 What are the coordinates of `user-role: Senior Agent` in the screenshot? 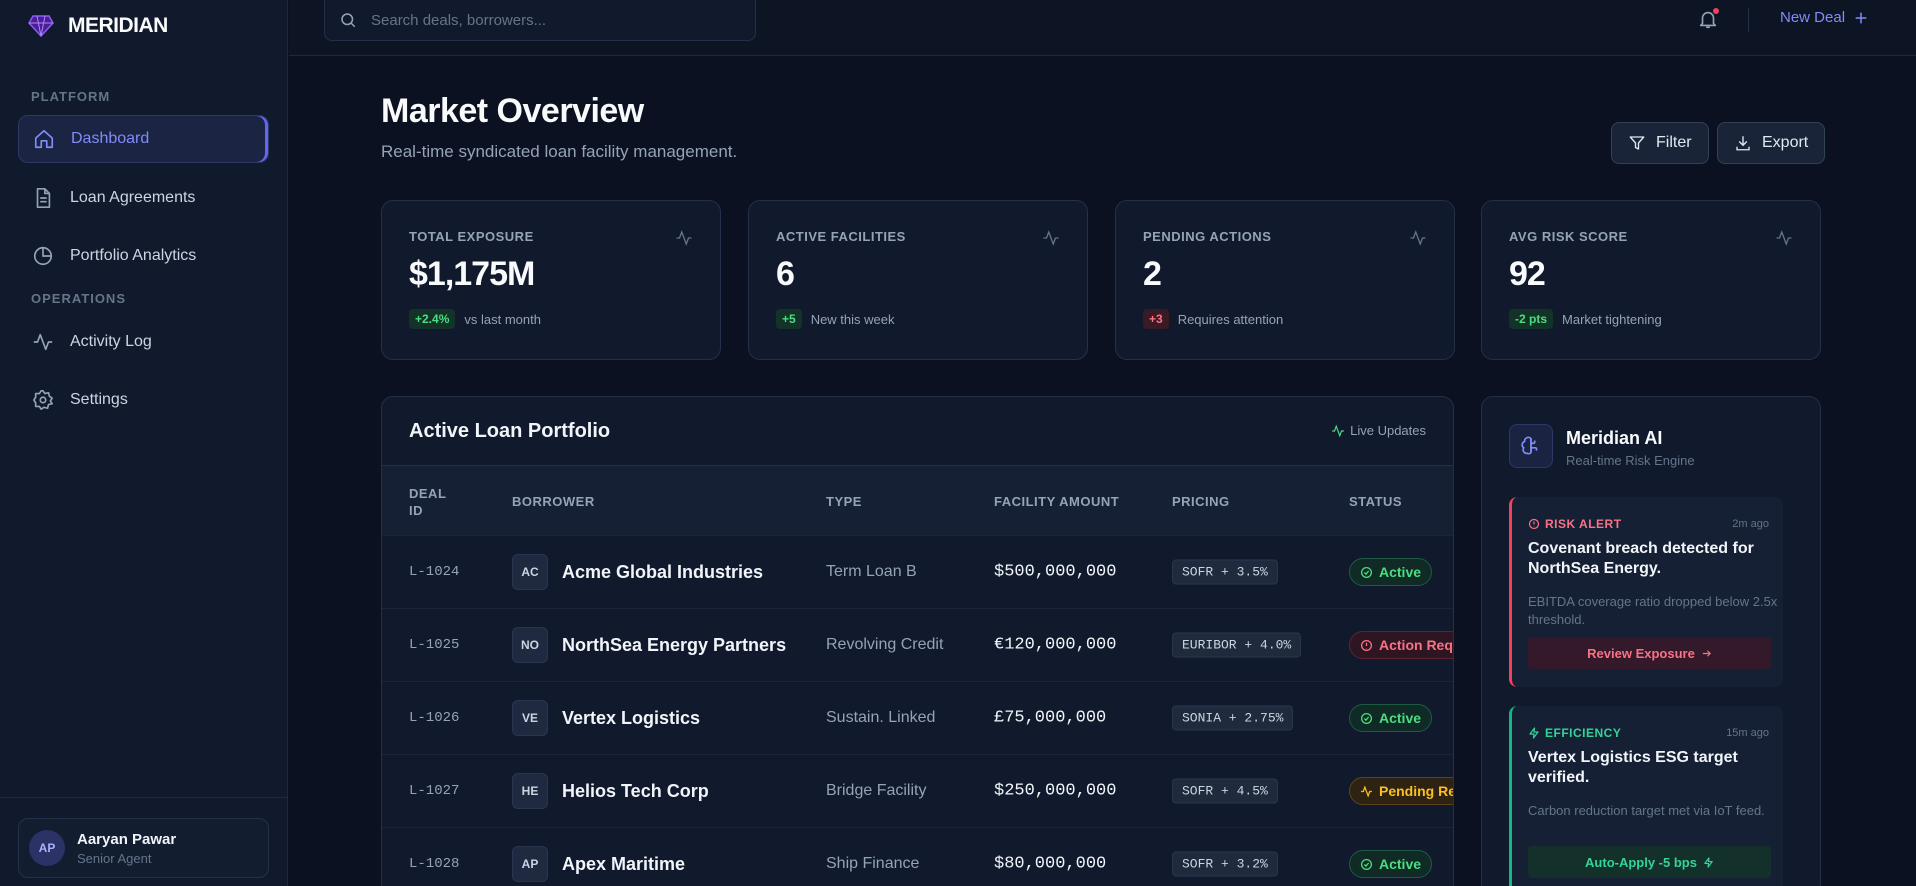 It's located at (114, 858).